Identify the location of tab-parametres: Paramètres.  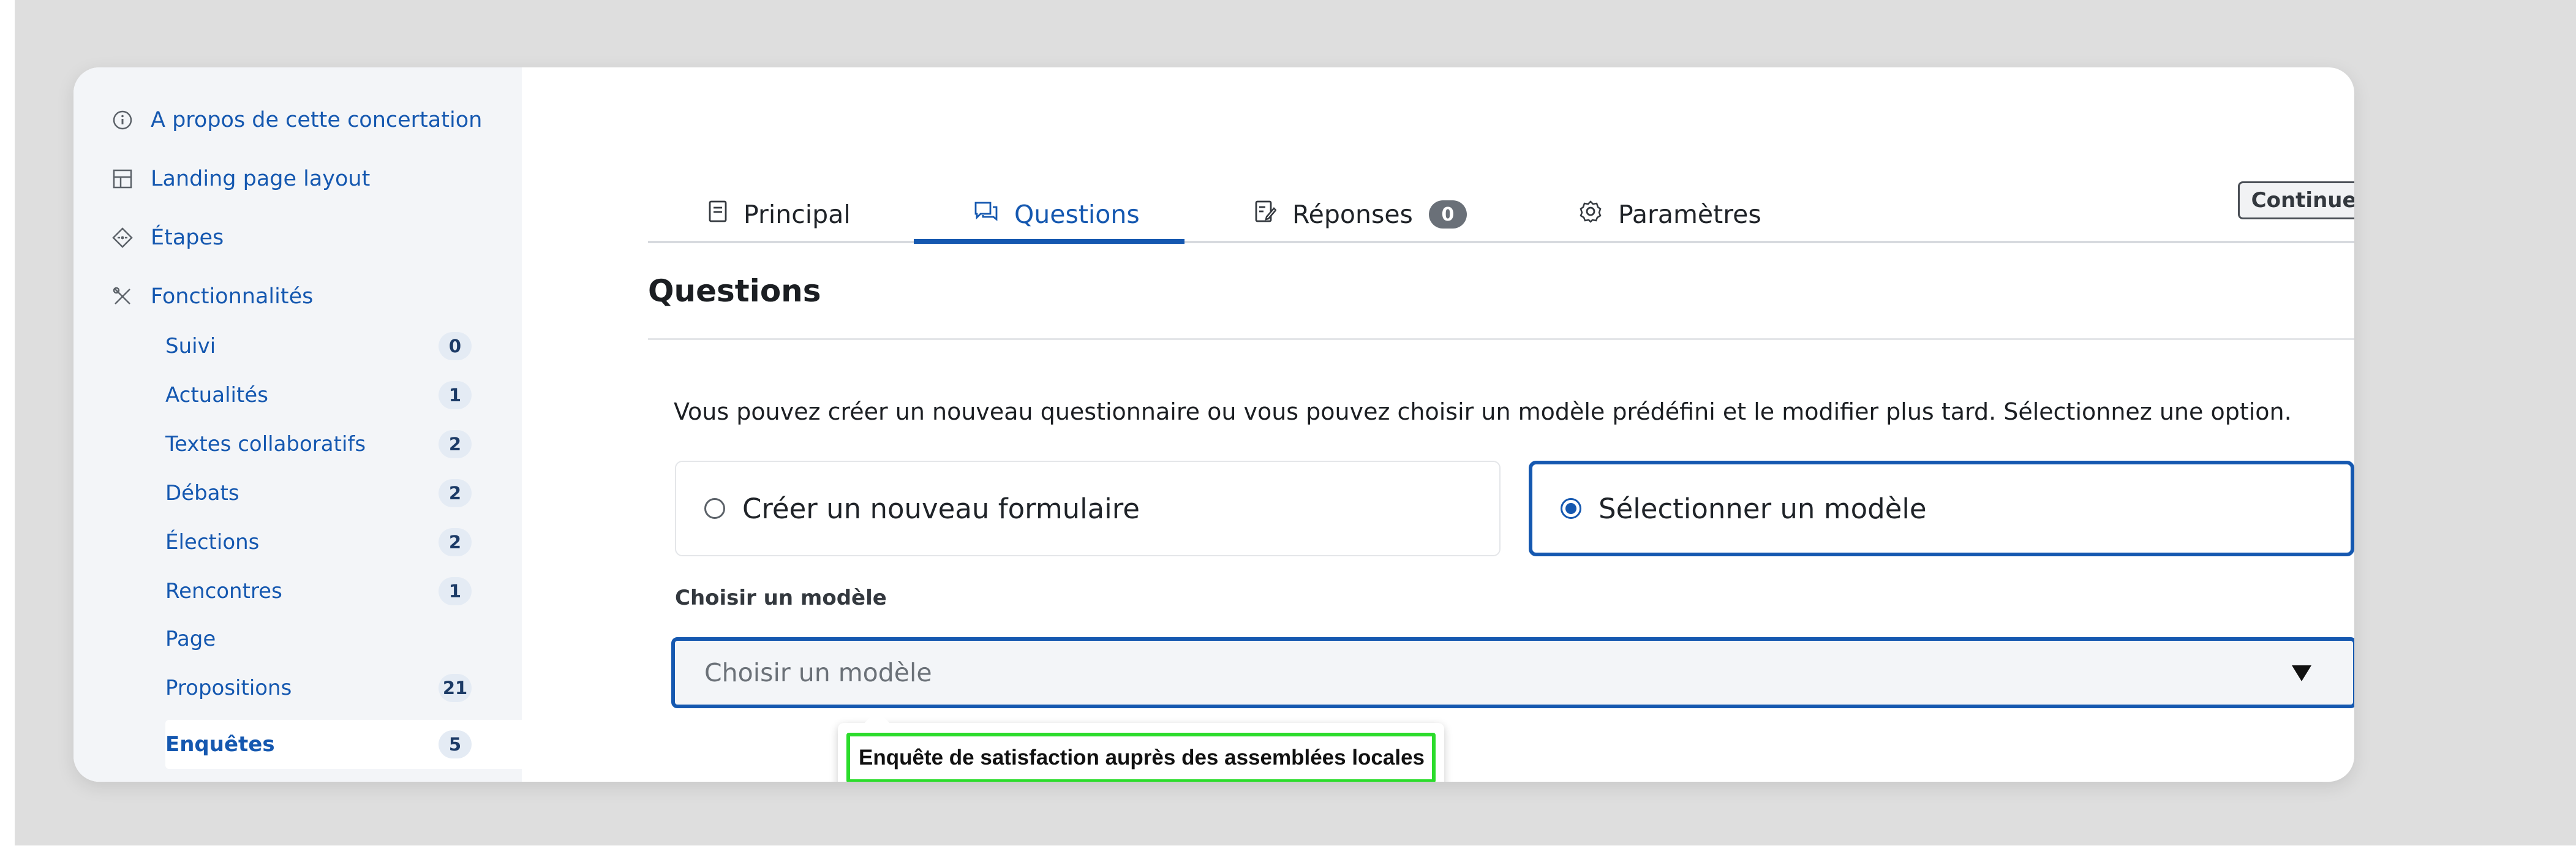
(1670, 214).